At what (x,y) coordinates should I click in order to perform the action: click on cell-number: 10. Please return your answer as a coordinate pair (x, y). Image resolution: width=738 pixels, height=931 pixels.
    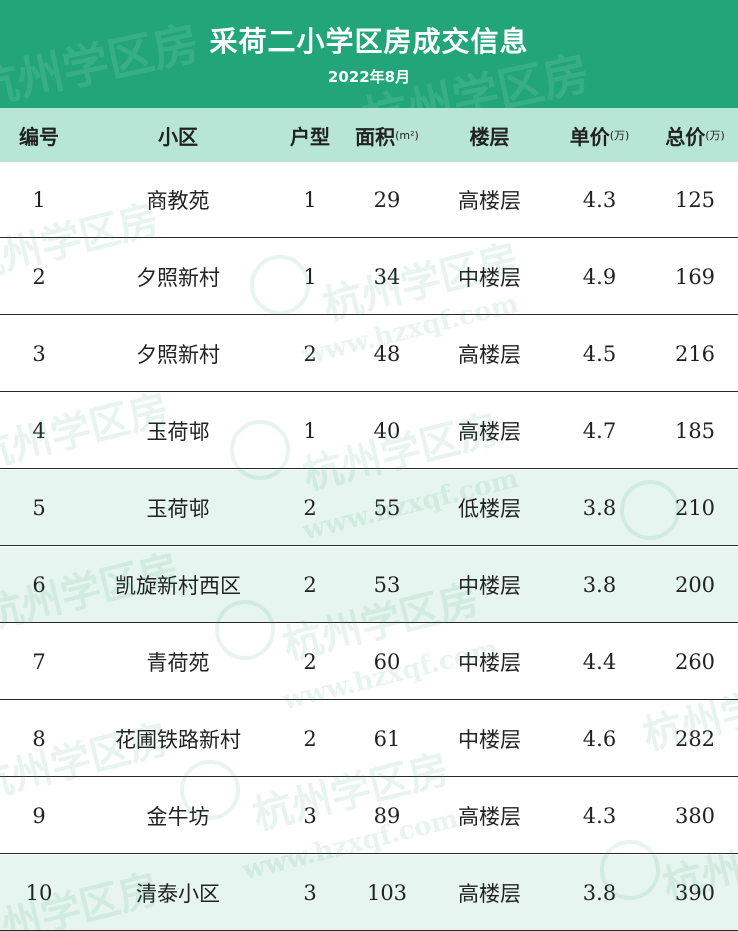
    Looking at the image, I should click on (39, 892).